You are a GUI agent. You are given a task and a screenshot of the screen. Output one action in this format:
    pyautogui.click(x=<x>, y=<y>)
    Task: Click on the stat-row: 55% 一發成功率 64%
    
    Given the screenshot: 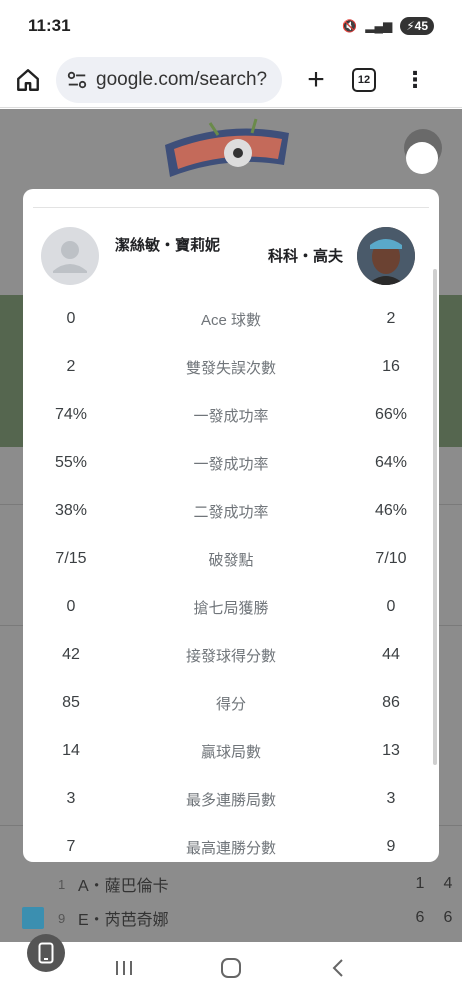 What is the action you would take?
    pyautogui.click(x=231, y=463)
    